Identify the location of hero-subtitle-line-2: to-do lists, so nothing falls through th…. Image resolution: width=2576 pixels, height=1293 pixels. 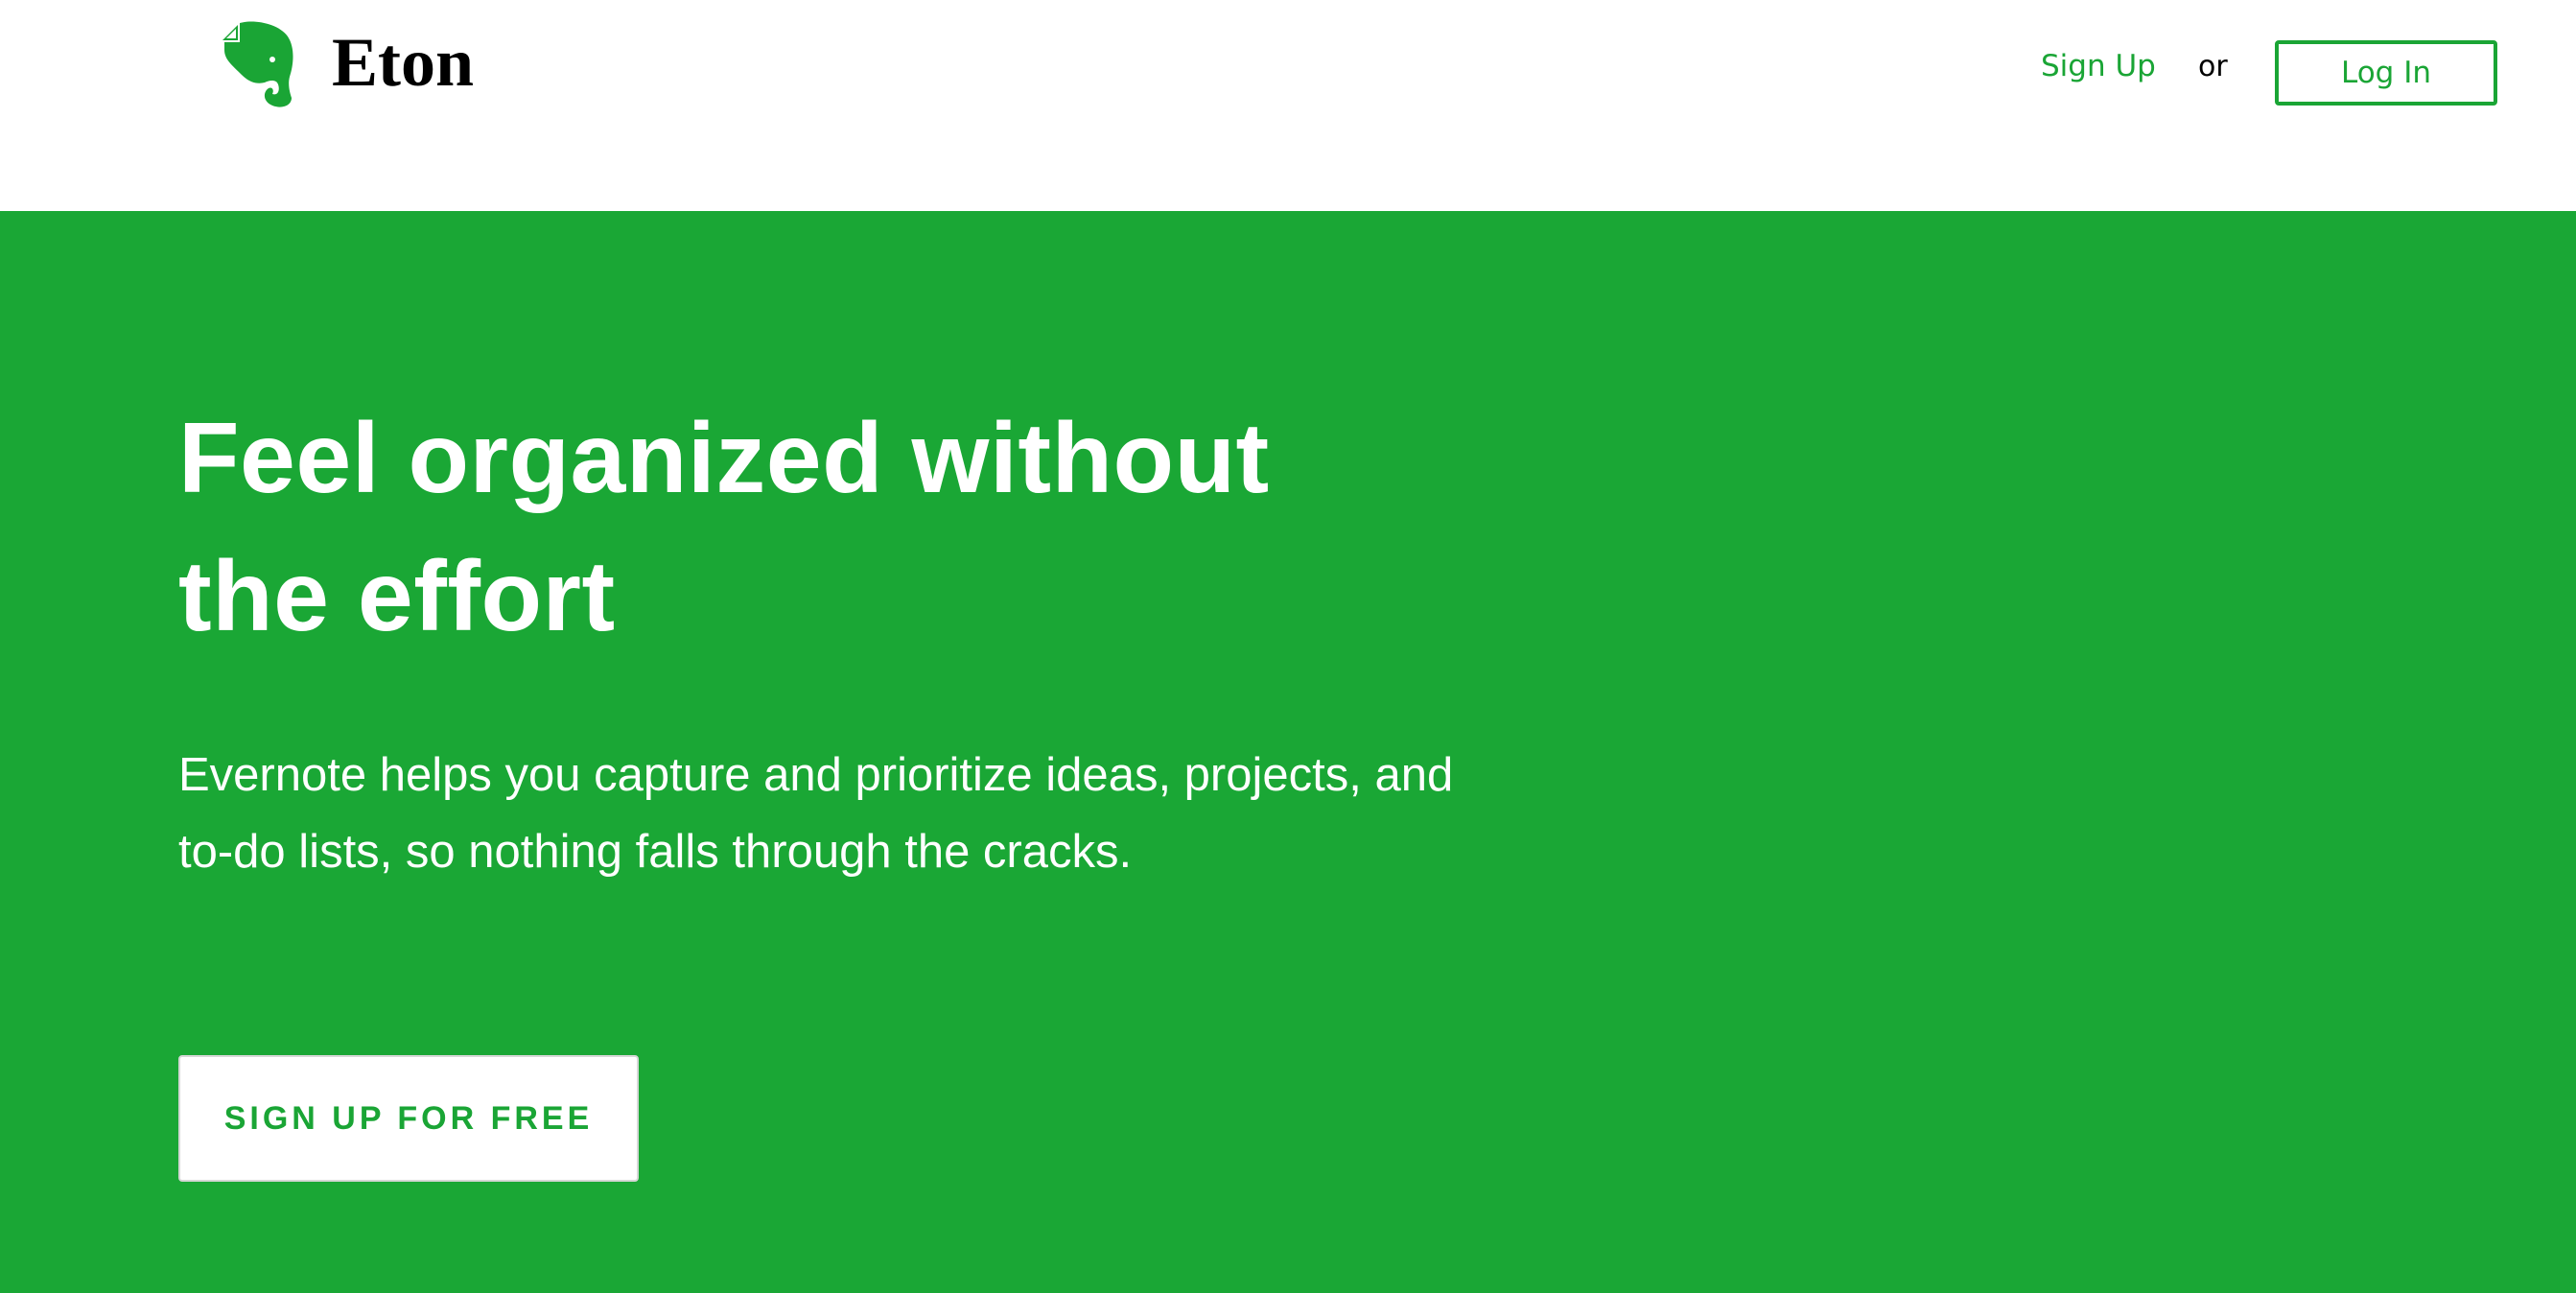
(655, 852).